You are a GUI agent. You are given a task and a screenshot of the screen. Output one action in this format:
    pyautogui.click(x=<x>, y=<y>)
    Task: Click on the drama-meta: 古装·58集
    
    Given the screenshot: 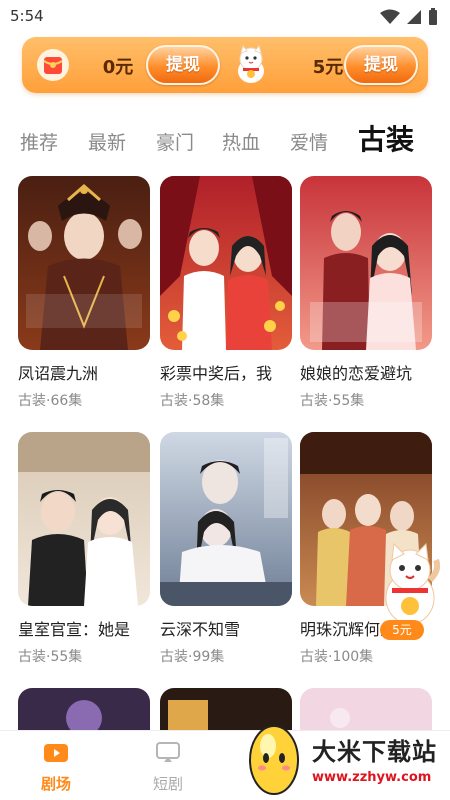 What is the action you would take?
    pyautogui.click(x=192, y=401)
    